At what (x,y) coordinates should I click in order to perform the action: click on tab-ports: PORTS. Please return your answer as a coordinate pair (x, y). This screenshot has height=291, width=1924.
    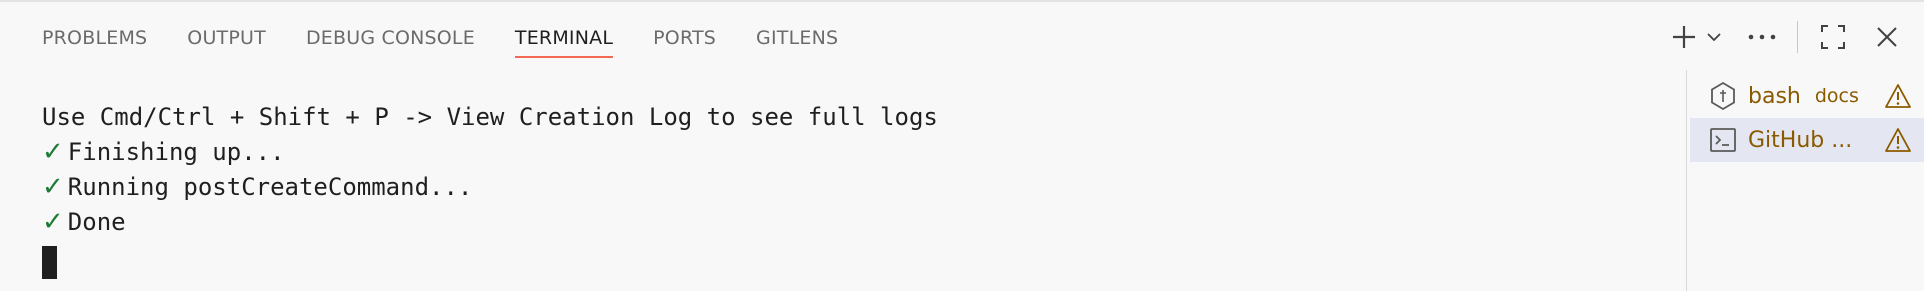
    Looking at the image, I should click on (684, 38).